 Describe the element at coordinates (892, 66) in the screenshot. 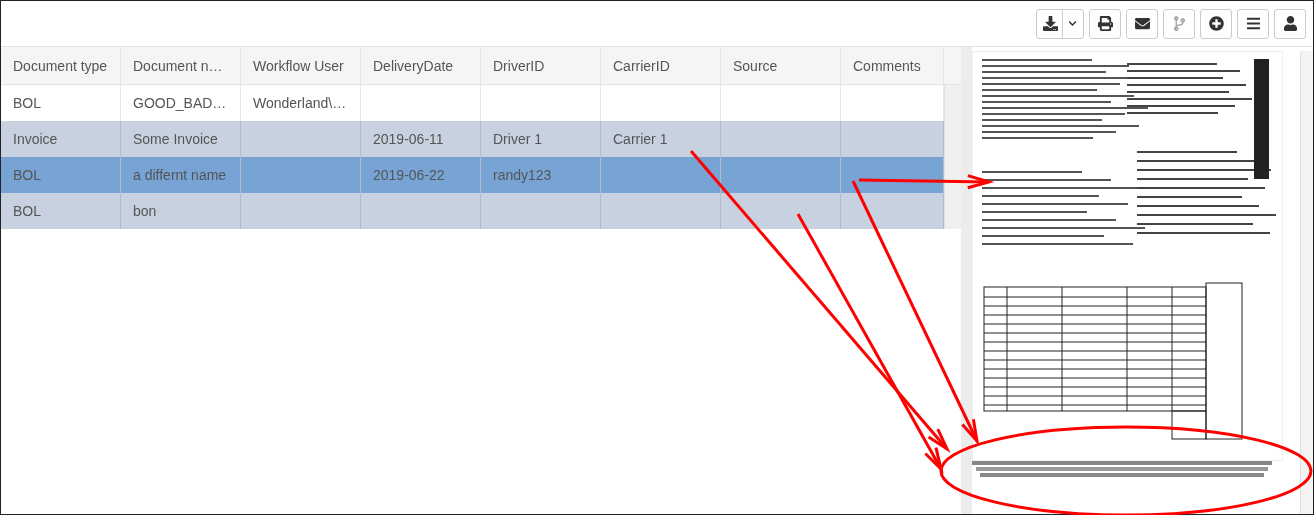

I see `column-header: Comments` at that location.